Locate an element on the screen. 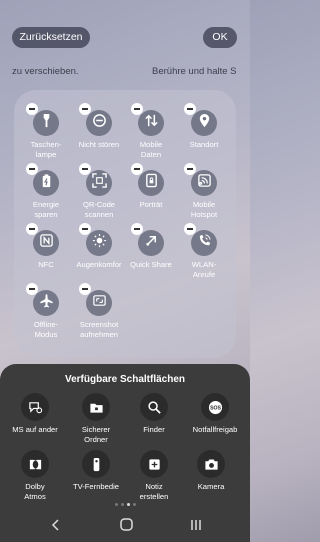  qr-scan-icon is located at coordinates (99, 183).